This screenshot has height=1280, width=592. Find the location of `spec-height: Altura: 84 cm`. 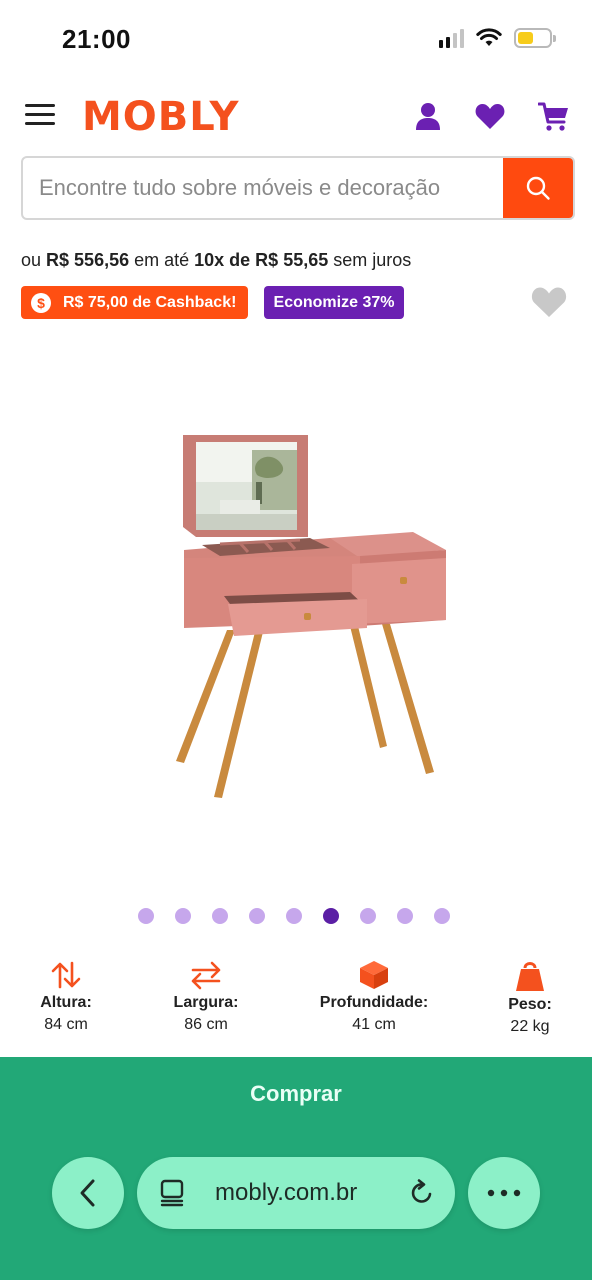

spec-height: Altura: 84 cm is located at coordinates (66, 997).